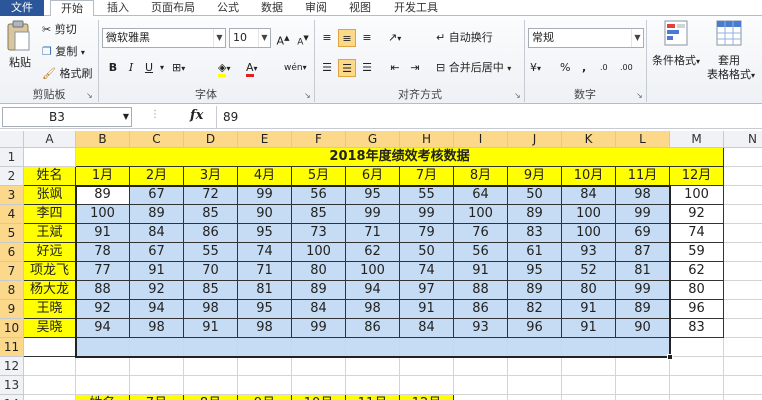 This screenshot has height=400, width=762. What do you see at coordinates (427, 271) in the screenshot?
I see `score-cell: 74` at bounding box center [427, 271].